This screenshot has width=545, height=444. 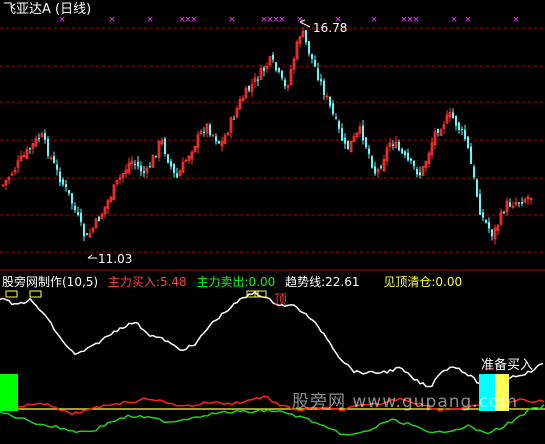 What do you see at coordinates (281, 300) in the screenshot?
I see `top-signal-label: 顶` at bounding box center [281, 300].